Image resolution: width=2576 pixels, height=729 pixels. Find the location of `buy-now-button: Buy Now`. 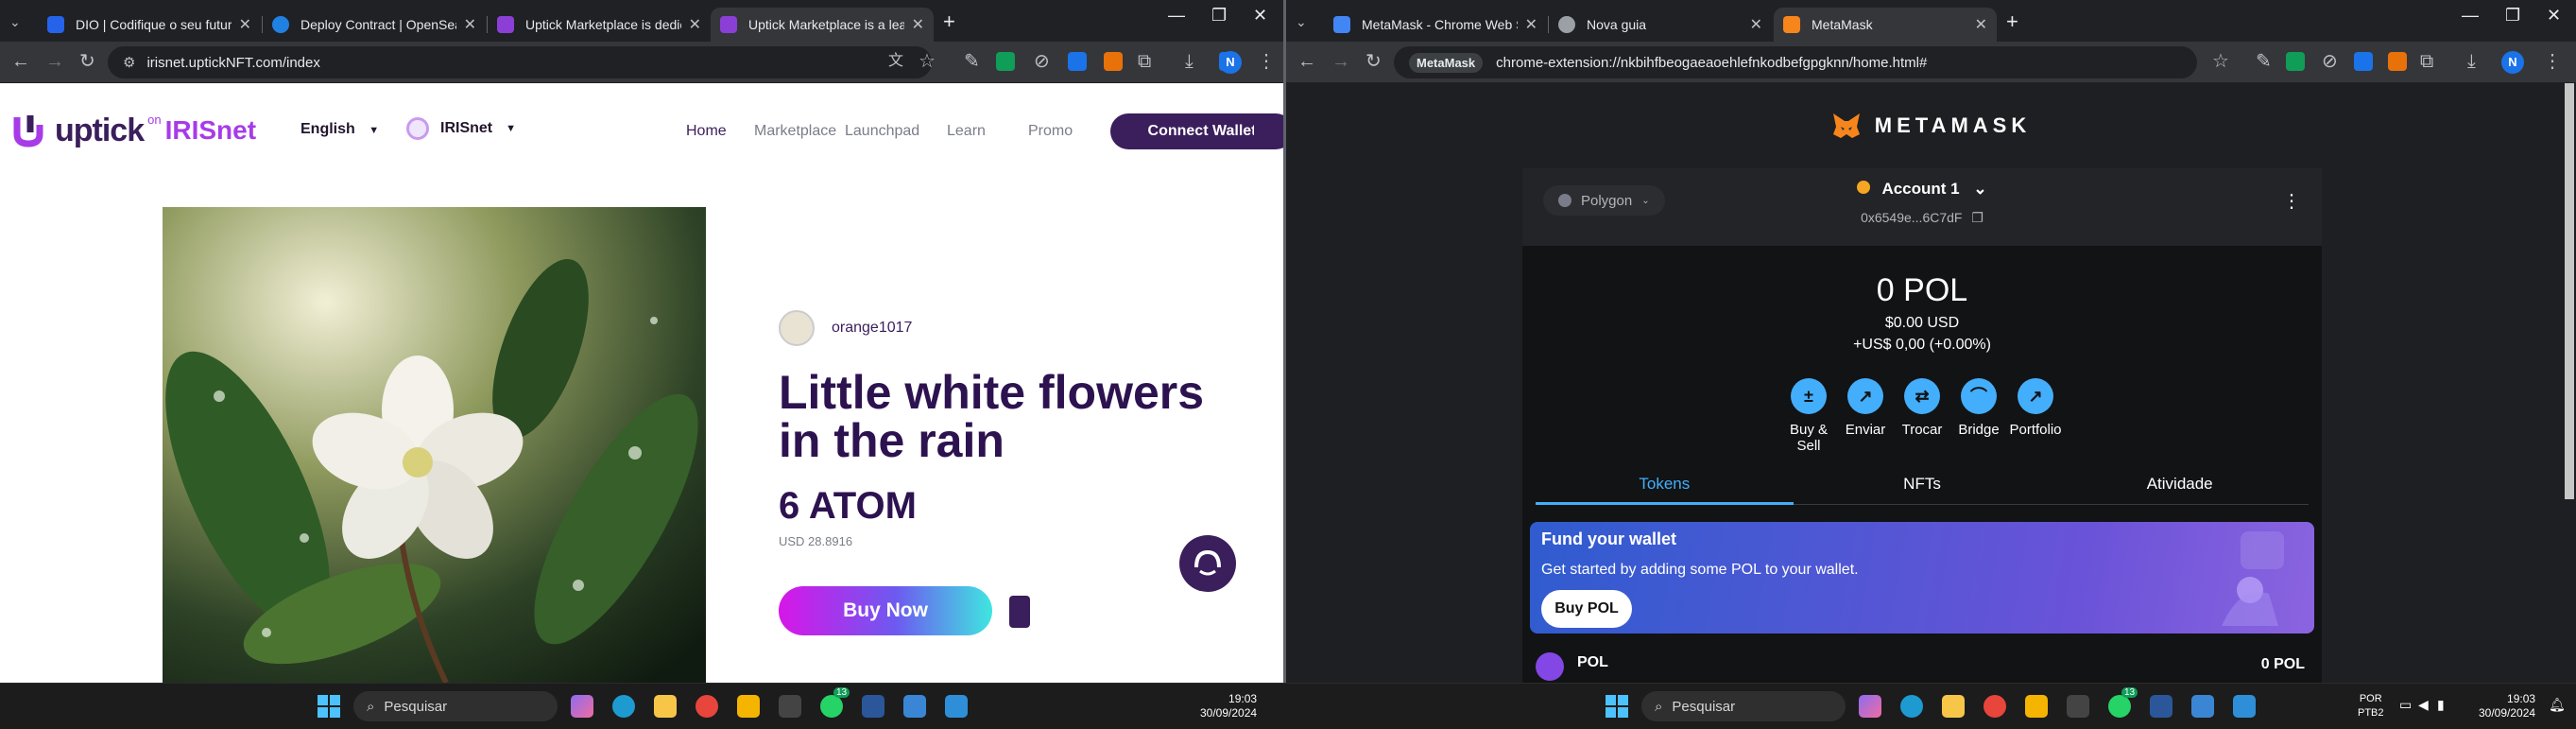

buy-now-button: Buy Now is located at coordinates (885, 610).